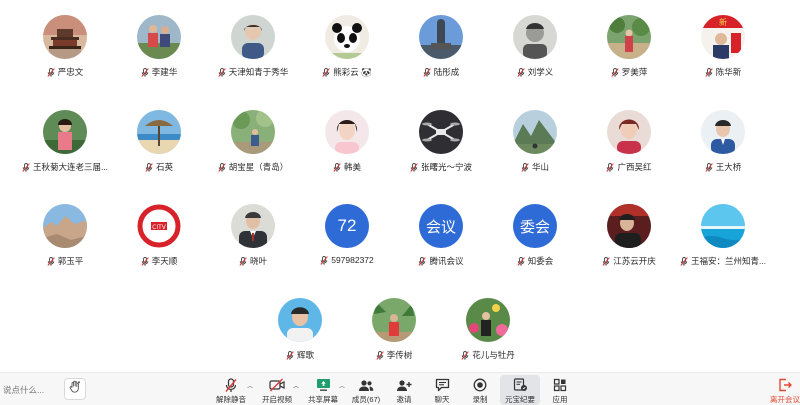 The width and height of the screenshot is (800, 405). I want to click on participant-tile: 华山, so click(535, 149).